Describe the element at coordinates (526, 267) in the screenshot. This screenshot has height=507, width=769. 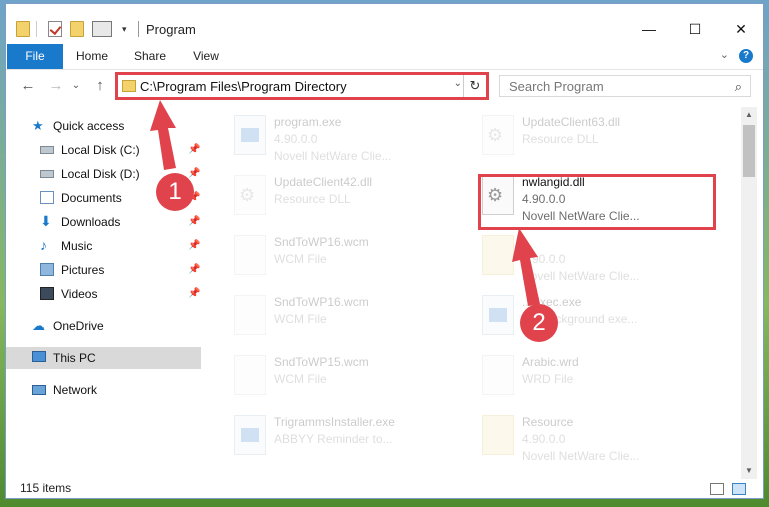
I see `arrow-to-dll-file` at that location.